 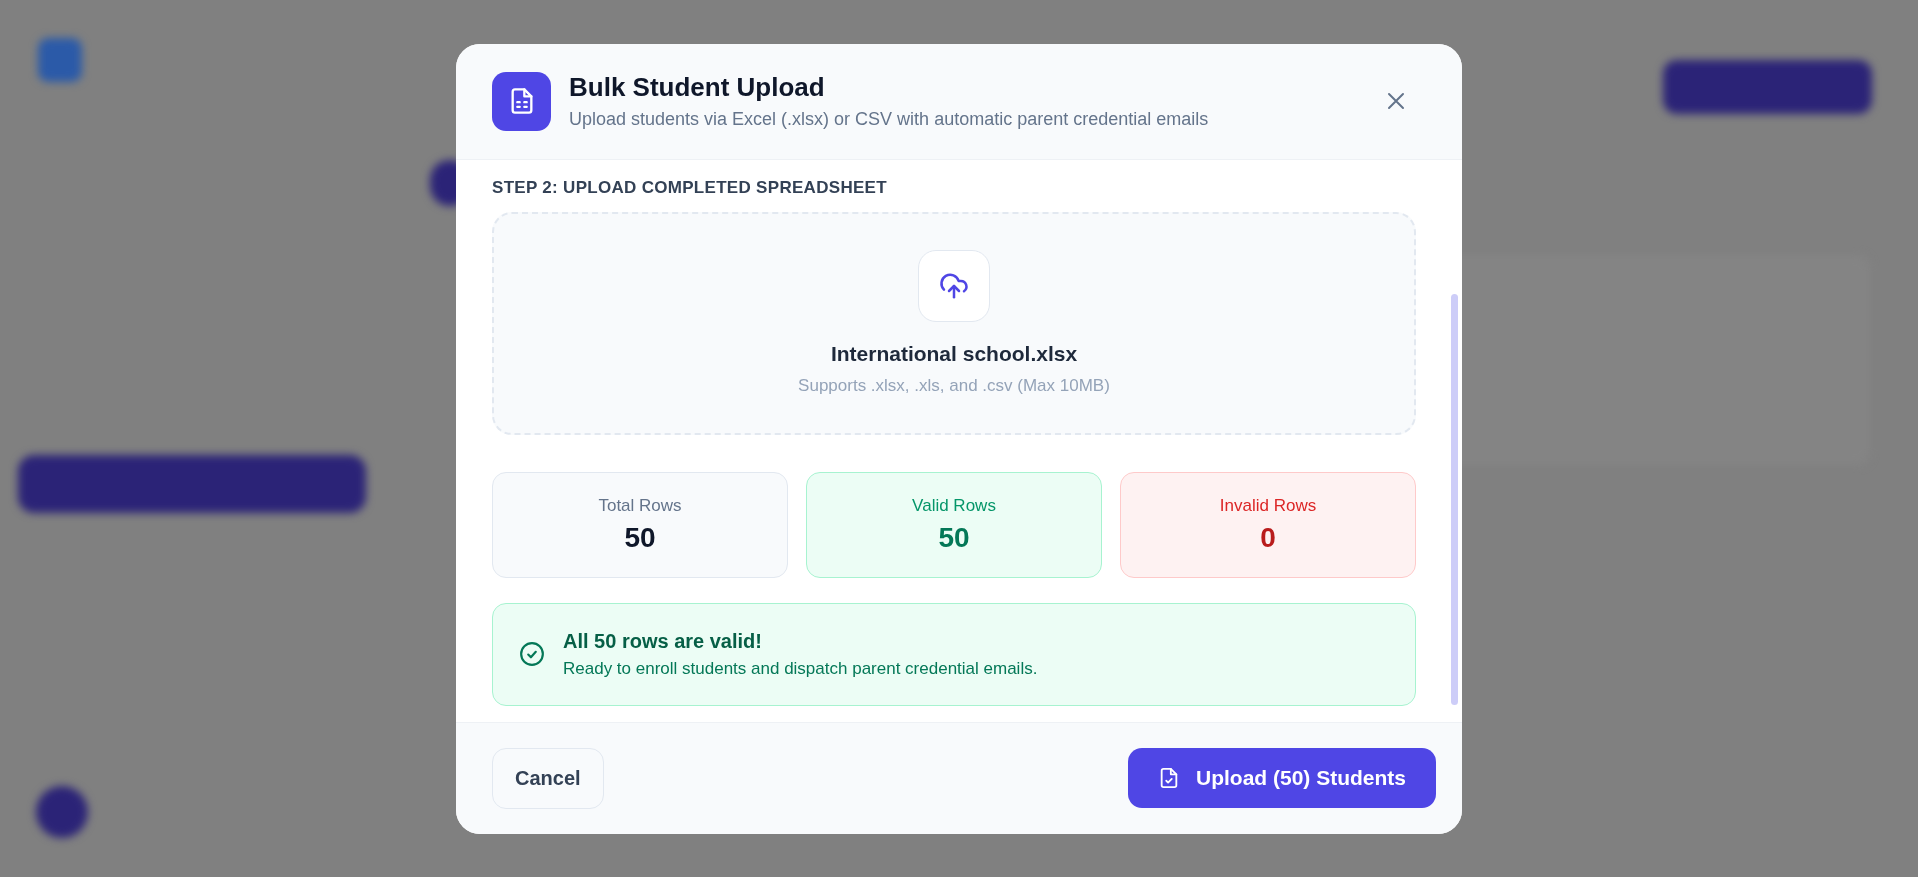 I want to click on alert-title: All 50 rows are valid!, so click(x=663, y=641).